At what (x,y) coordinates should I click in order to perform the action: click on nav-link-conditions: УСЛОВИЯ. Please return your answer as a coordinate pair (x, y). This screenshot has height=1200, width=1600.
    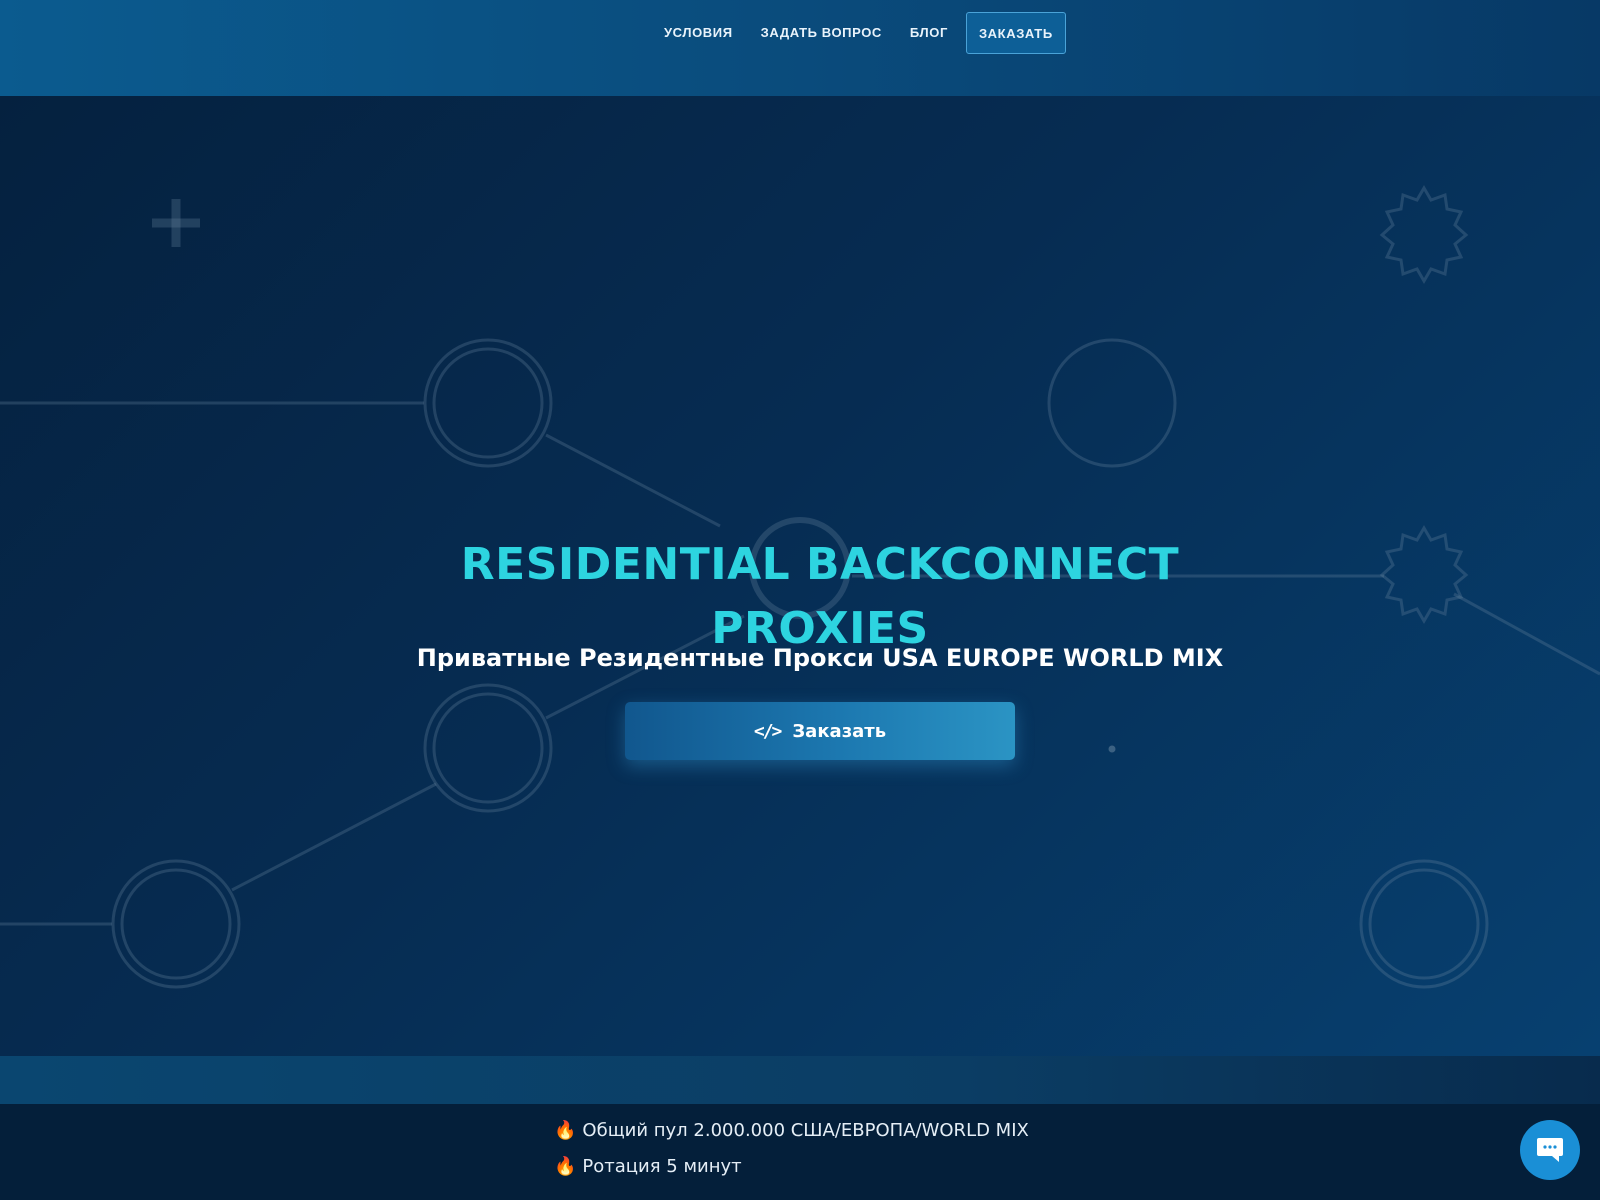
    Looking at the image, I should click on (698, 33).